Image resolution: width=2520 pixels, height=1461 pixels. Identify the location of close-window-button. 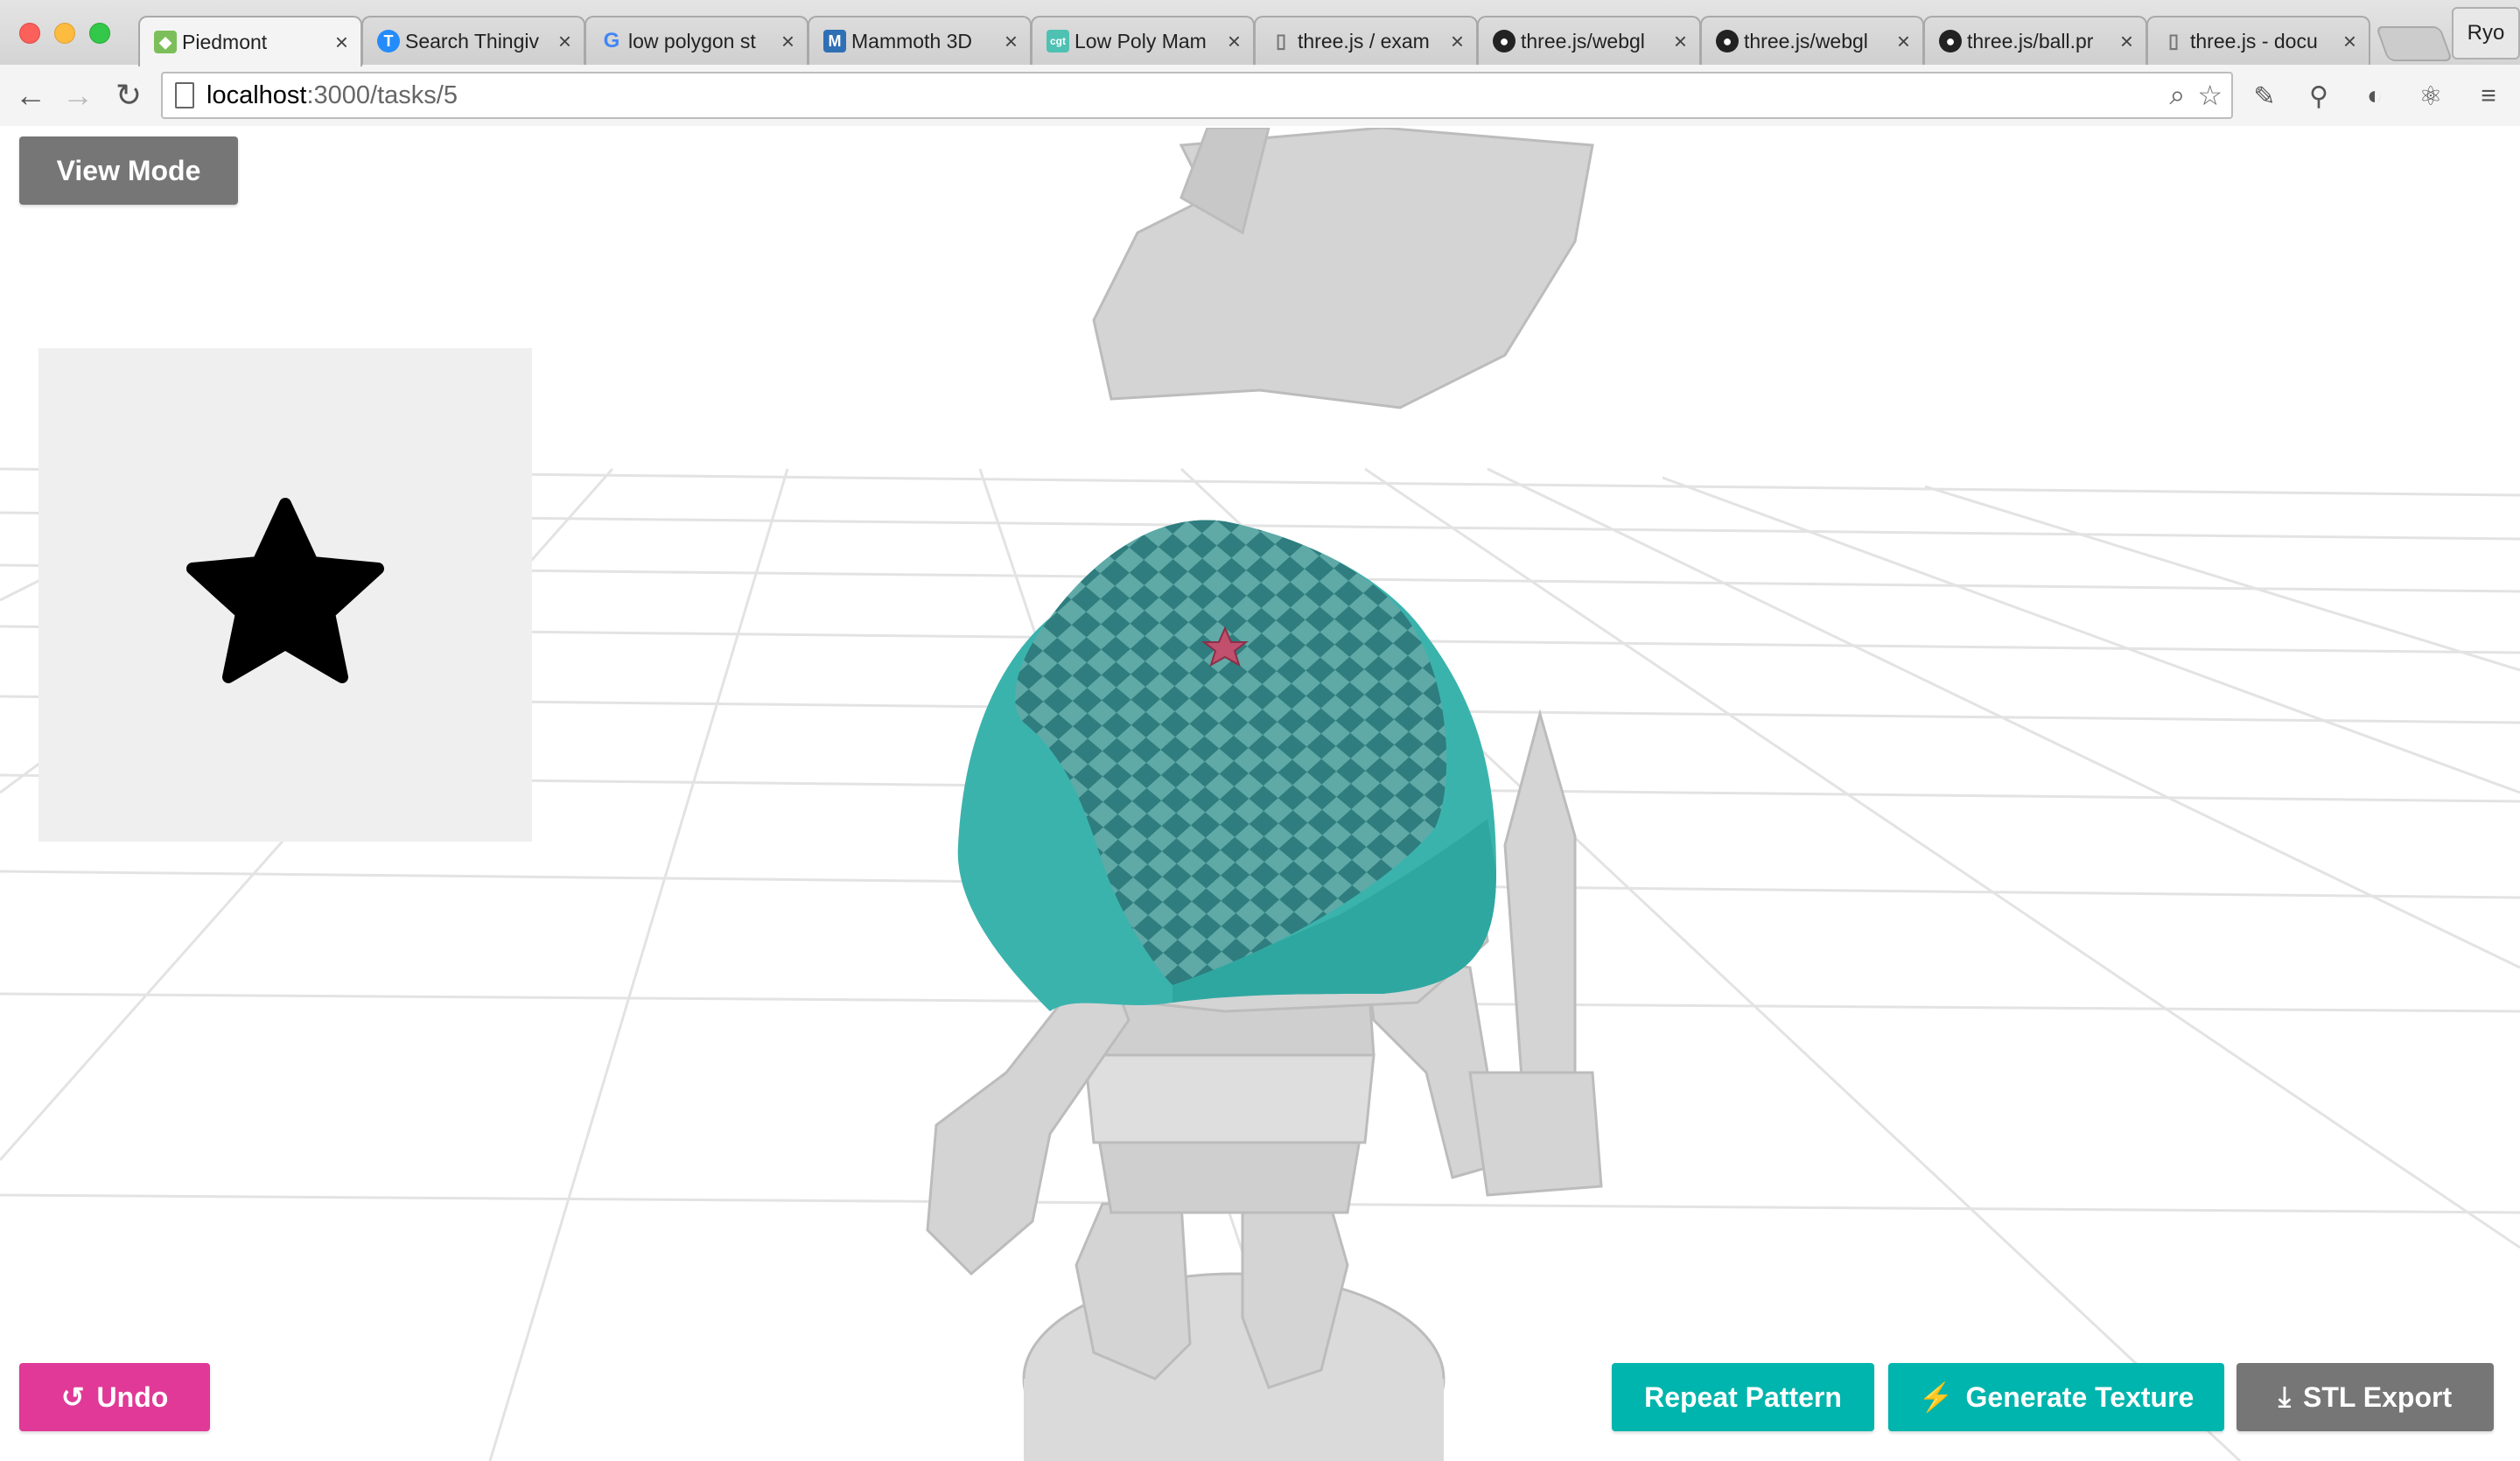
(29, 33).